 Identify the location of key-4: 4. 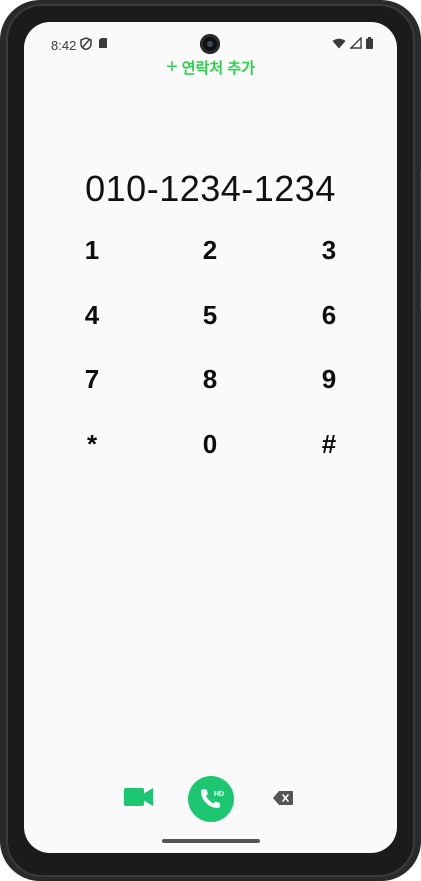
(92, 315).